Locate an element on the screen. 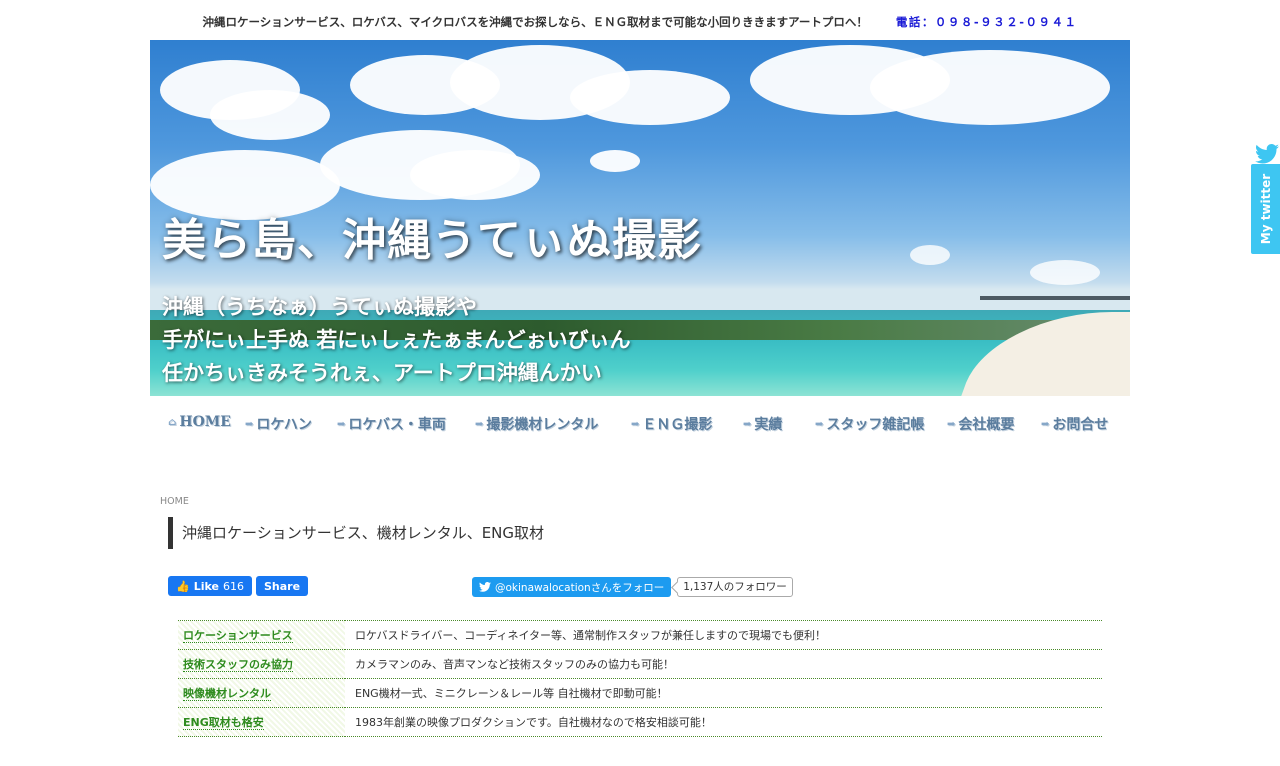 The height and width of the screenshot is (766, 1280). twitter-follow-button: @okinawalocationさんをフォロー is located at coordinates (572, 587).